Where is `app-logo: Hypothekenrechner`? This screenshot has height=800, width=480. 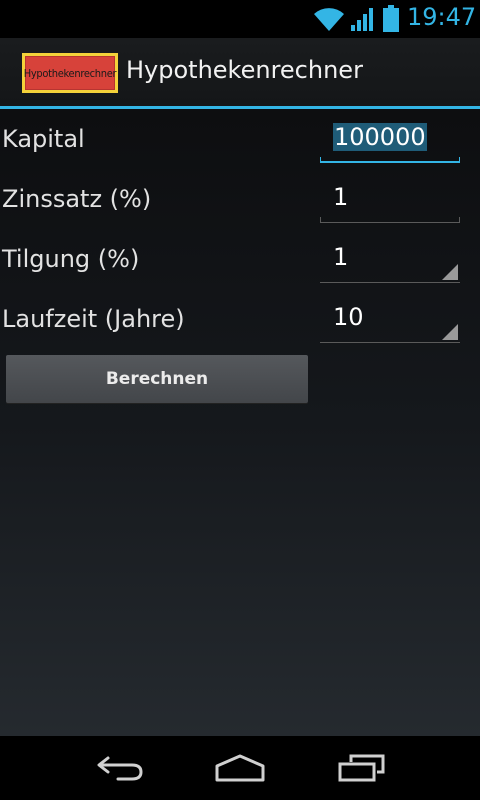
app-logo: Hypothekenrechner is located at coordinates (70, 73).